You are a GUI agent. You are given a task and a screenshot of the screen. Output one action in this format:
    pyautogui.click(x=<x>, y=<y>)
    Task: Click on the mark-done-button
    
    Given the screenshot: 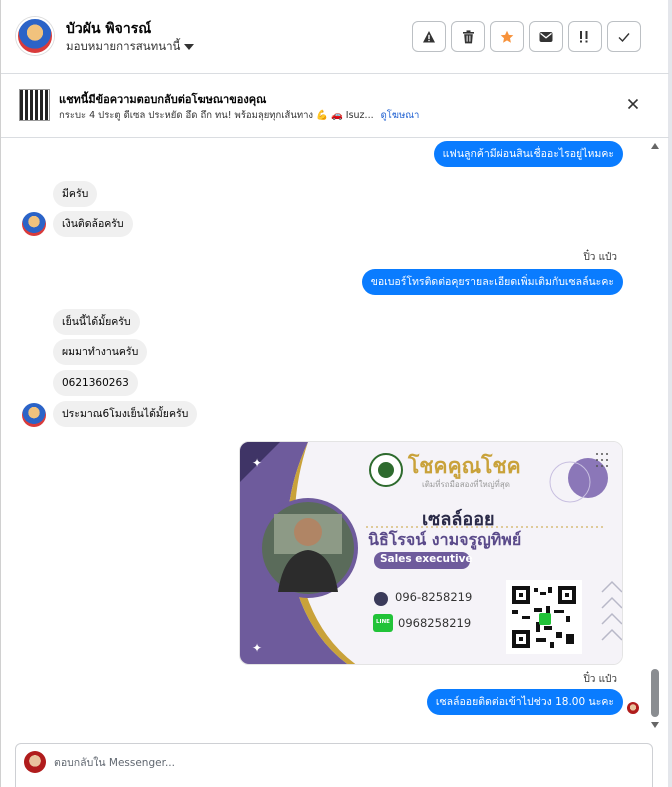 What is the action you would take?
    pyautogui.click(x=624, y=36)
    